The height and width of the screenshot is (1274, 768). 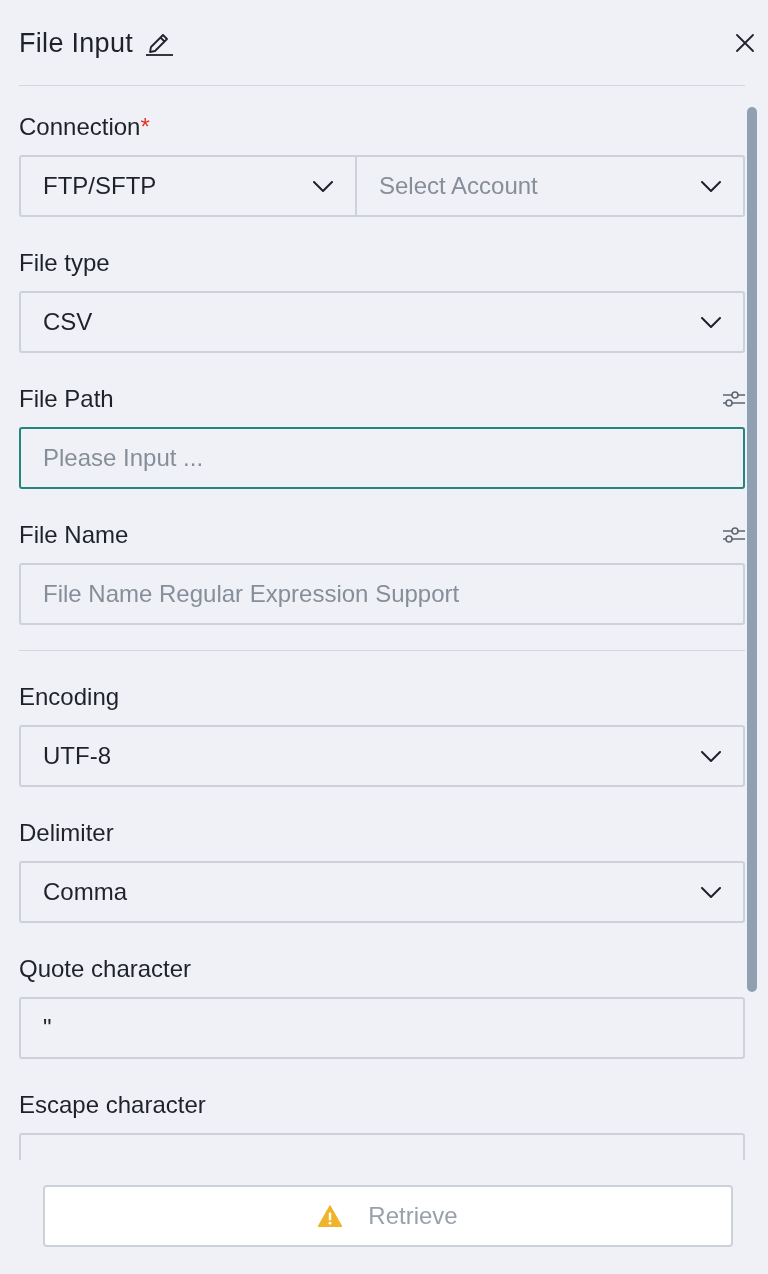 What do you see at coordinates (80, 127) in the screenshot?
I see `field-label: Connection` at bounding box center [80, 127].